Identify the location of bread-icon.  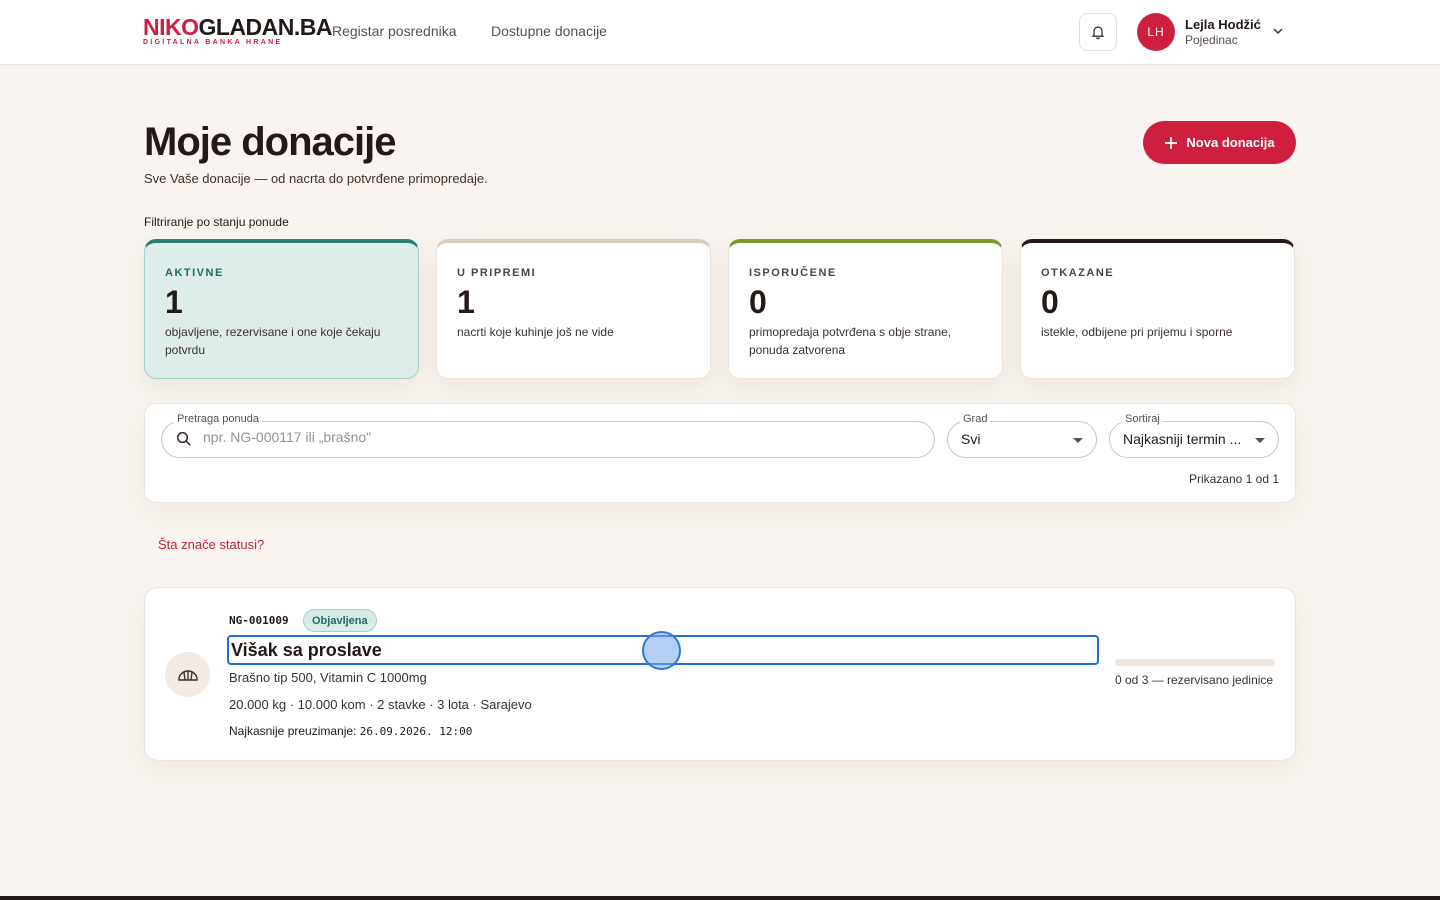
(187, 674).